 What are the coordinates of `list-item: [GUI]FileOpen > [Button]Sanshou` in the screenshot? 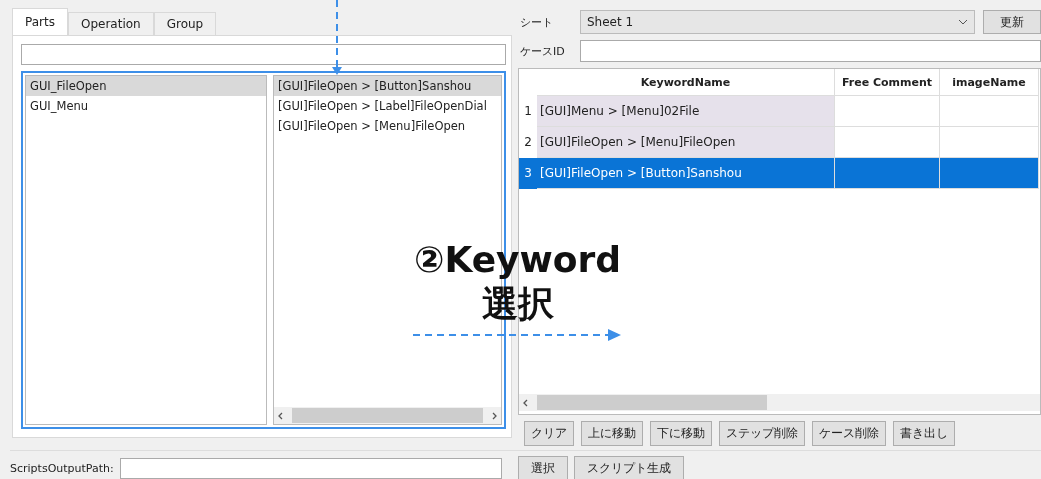 It's located at (387, 86).